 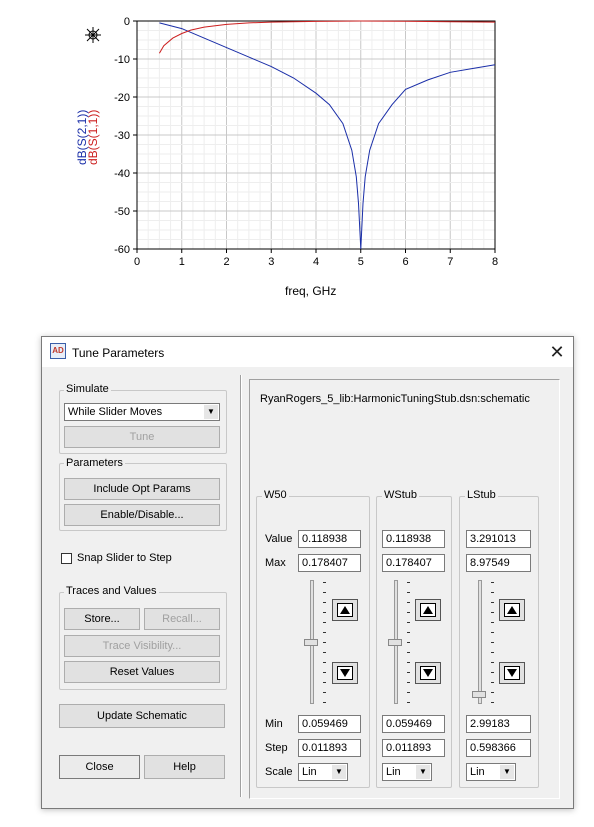 I want to click on wstub-value-input: 0.118938, so click(x=413, y=539).